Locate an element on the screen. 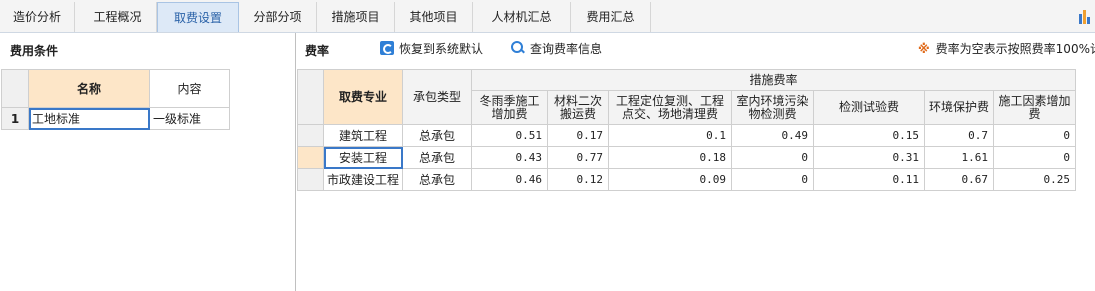 The width and height of the screenshot is (1095, 291). restore-default-label: 恢复到系统默认 is located at coordinates (441, 49).